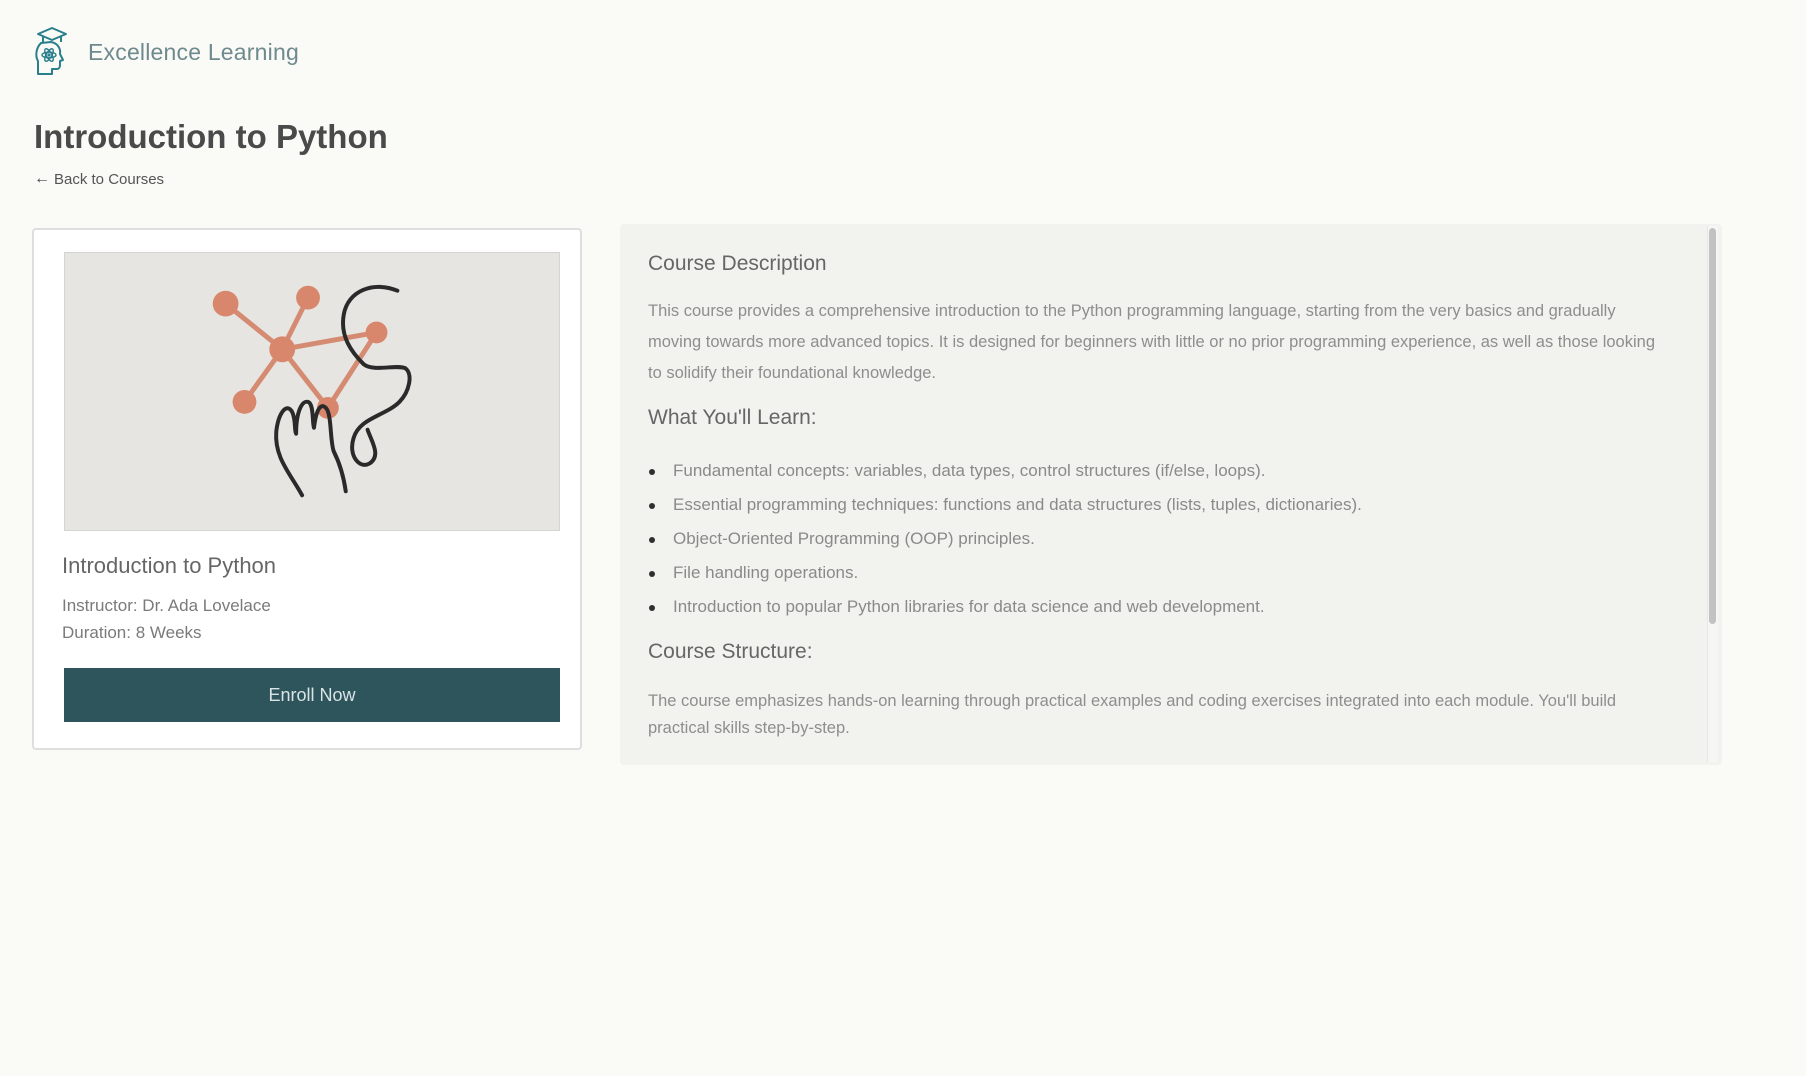 The image size is (1806, 1076). I want to click on course-image, so click(312, 391).